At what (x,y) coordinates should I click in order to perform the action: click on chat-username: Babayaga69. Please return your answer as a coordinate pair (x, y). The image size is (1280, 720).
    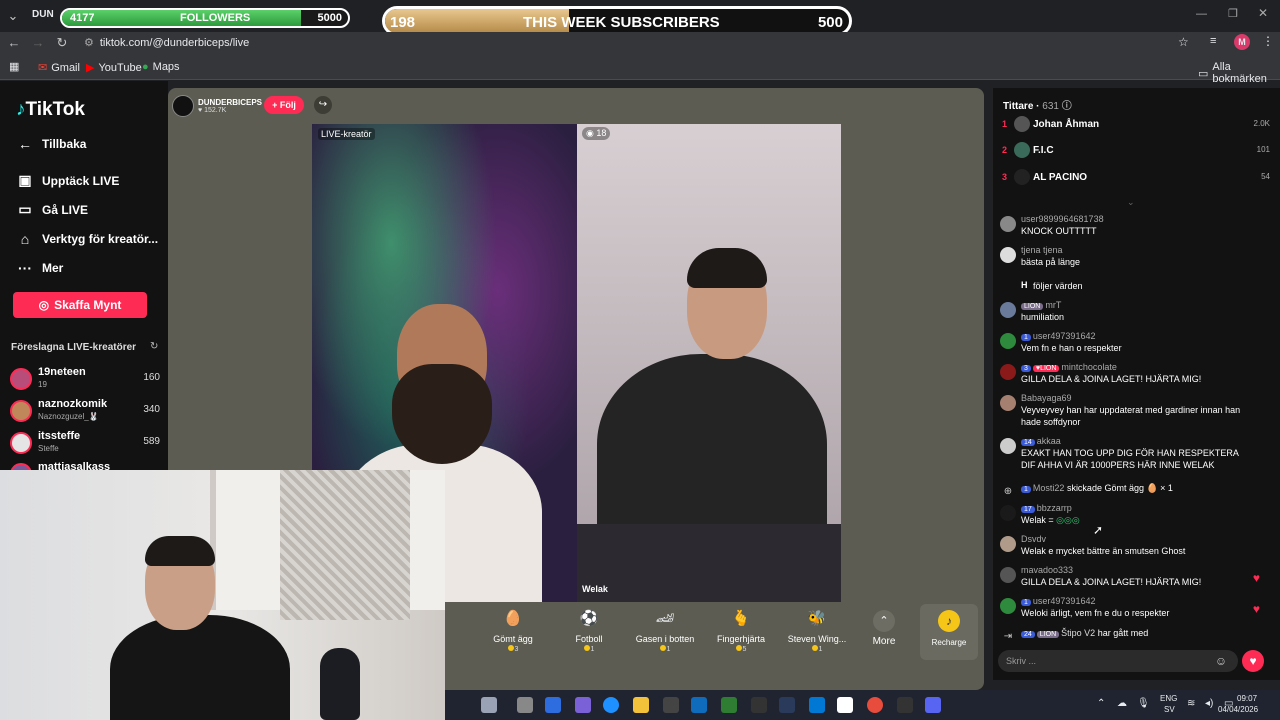
    Looking at the image, I should click on (1046, 398).